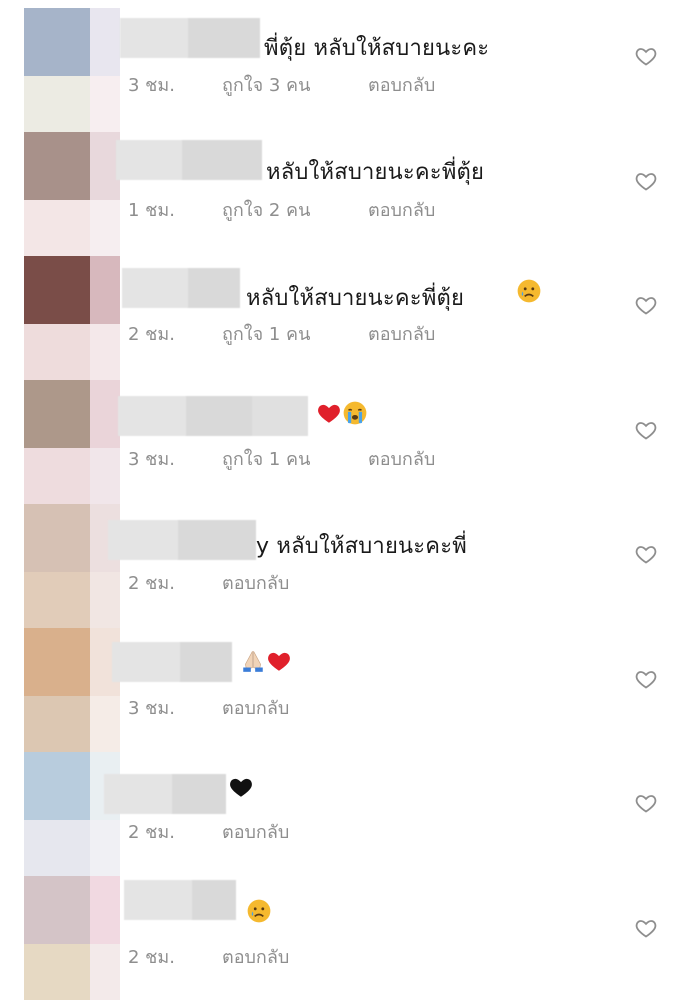 This screenshot has width=700, height=1003. Describe the element at coordinates (295, 209) in the screenshot. I see `comment-like-count: ถูกใจ 2 คน` at that location.